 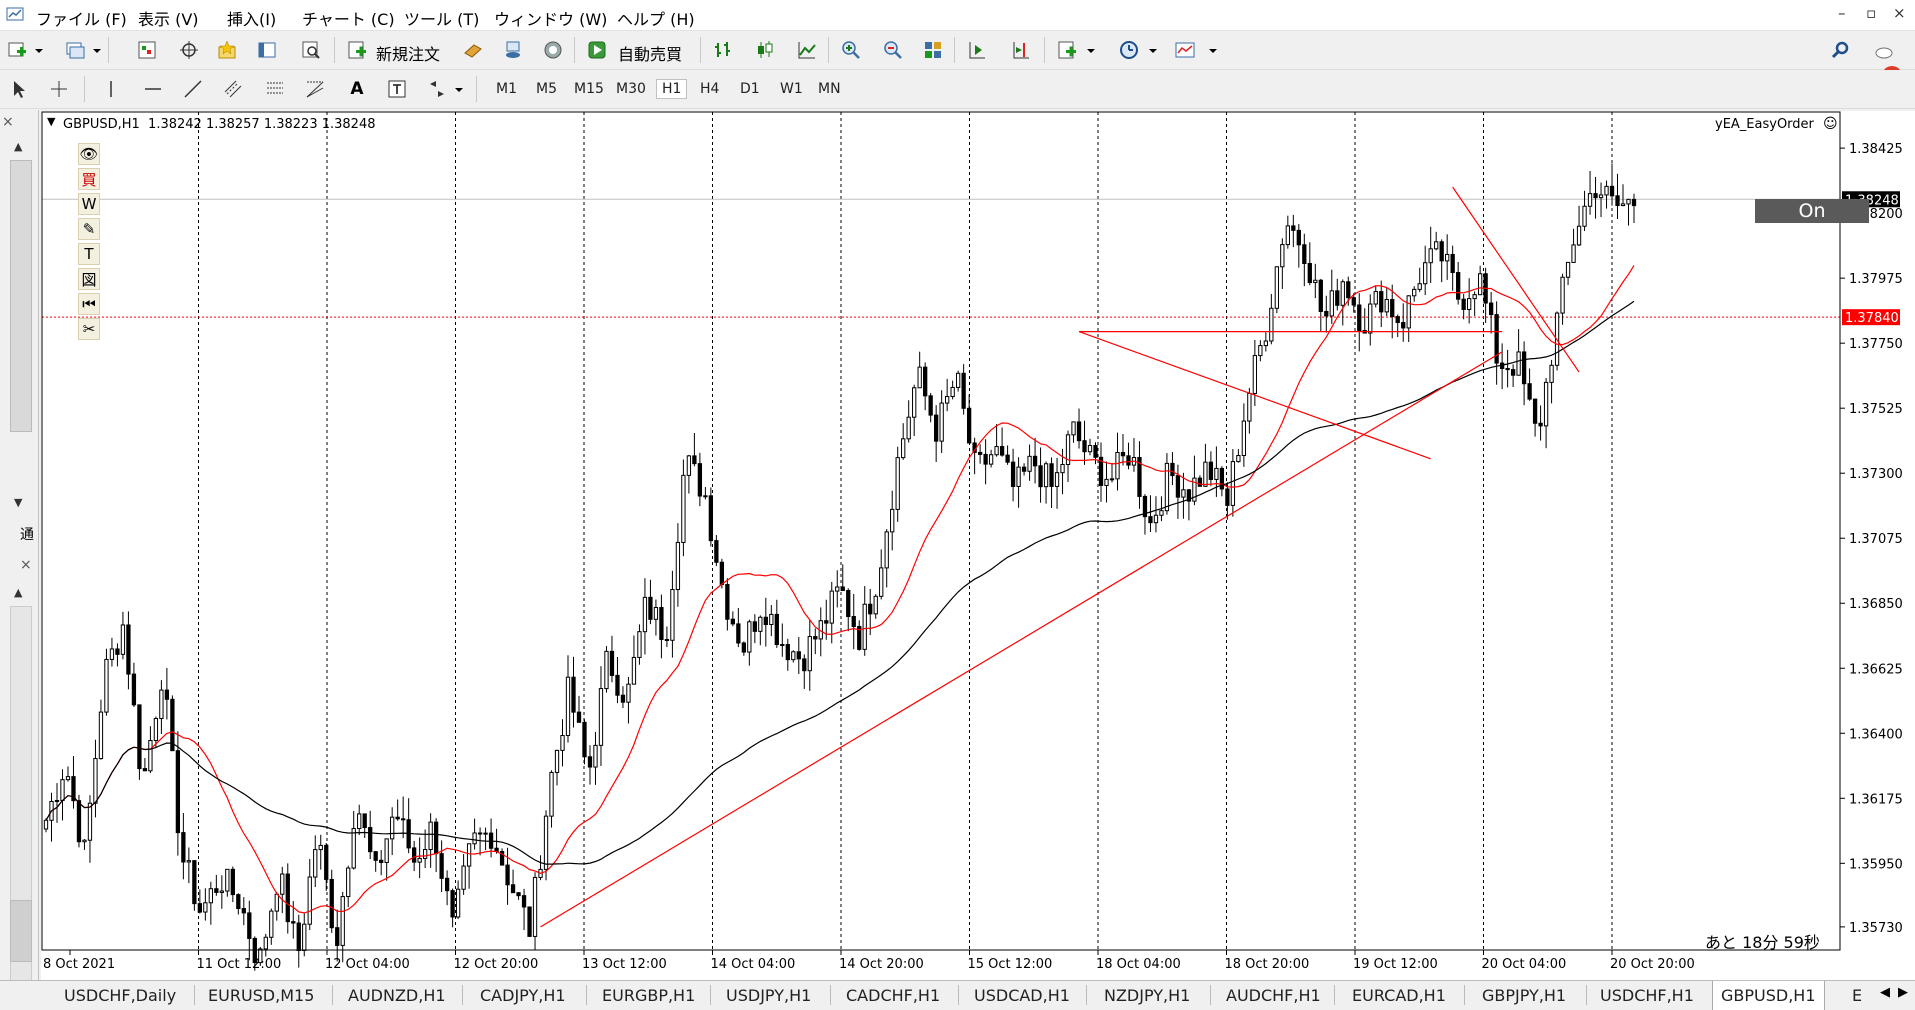 I want to click on scroll-up-icon: ▲, so click(x=18, y=146).